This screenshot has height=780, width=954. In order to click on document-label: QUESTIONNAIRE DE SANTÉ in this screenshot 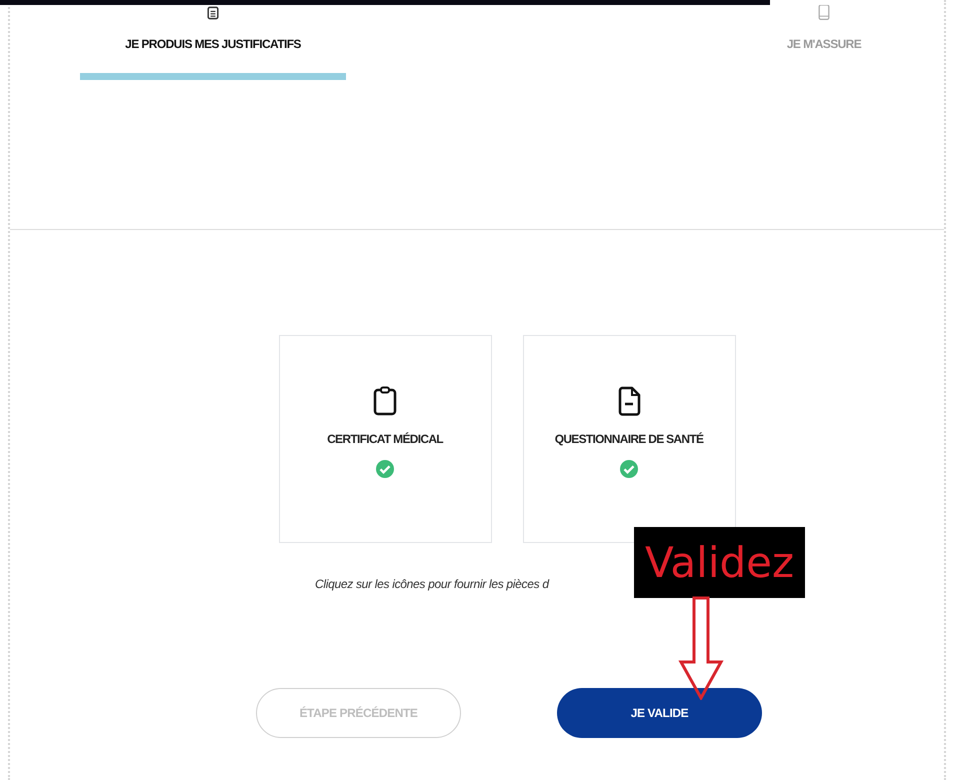, I will do `click(629, 439)`.